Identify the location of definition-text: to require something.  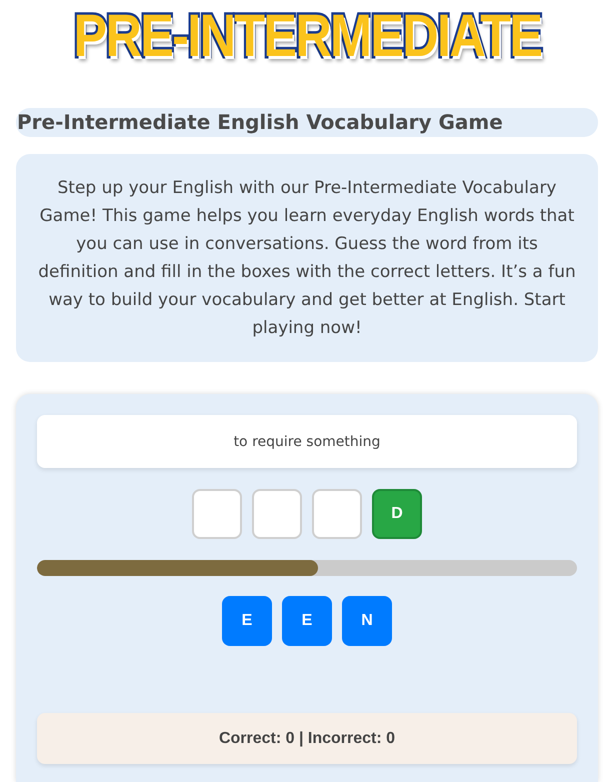
(307, 442).